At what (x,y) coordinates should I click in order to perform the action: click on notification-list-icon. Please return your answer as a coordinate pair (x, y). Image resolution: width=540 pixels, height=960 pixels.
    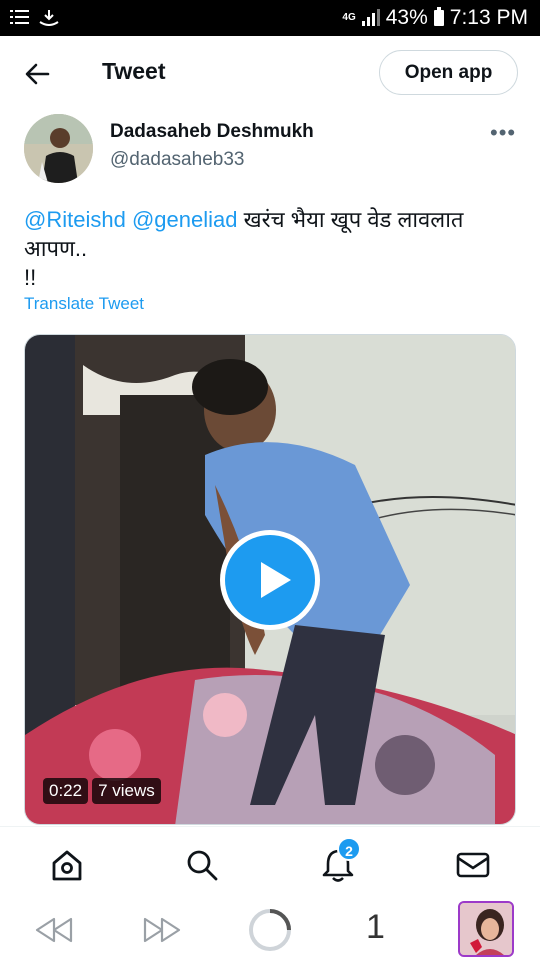
    Looking at the image, I should click on (19, 17).